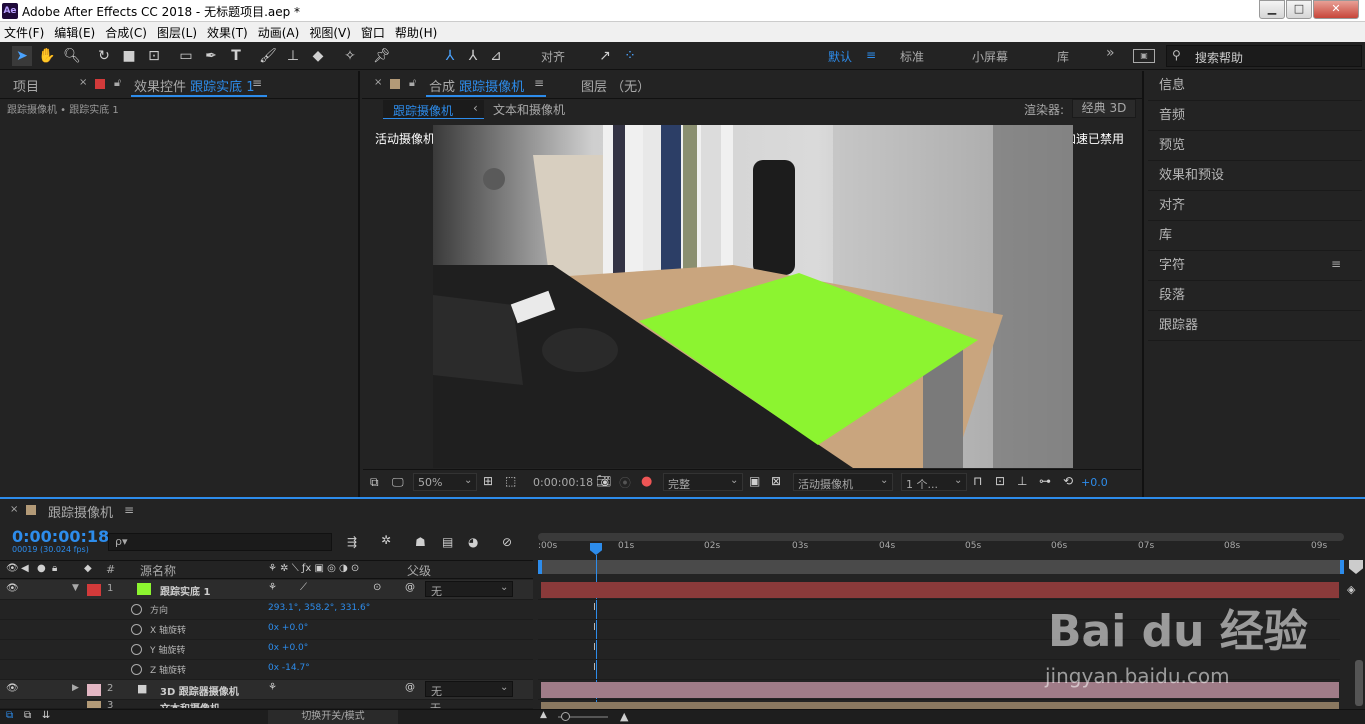 This screenshot has width=1365, height=724. Describe the element at coordinates (1255, 206) in the screenshot. I see `panel-align: 对齐` at that location.